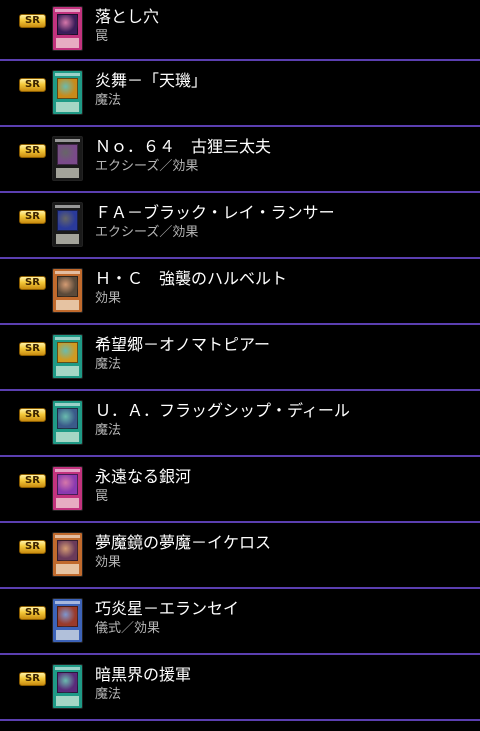 This screenshot has width=480, height=731. Describe the element at coordinates (143, 674) in the screenshot. I see `card-name: 暗黒界の援軍` at that location.